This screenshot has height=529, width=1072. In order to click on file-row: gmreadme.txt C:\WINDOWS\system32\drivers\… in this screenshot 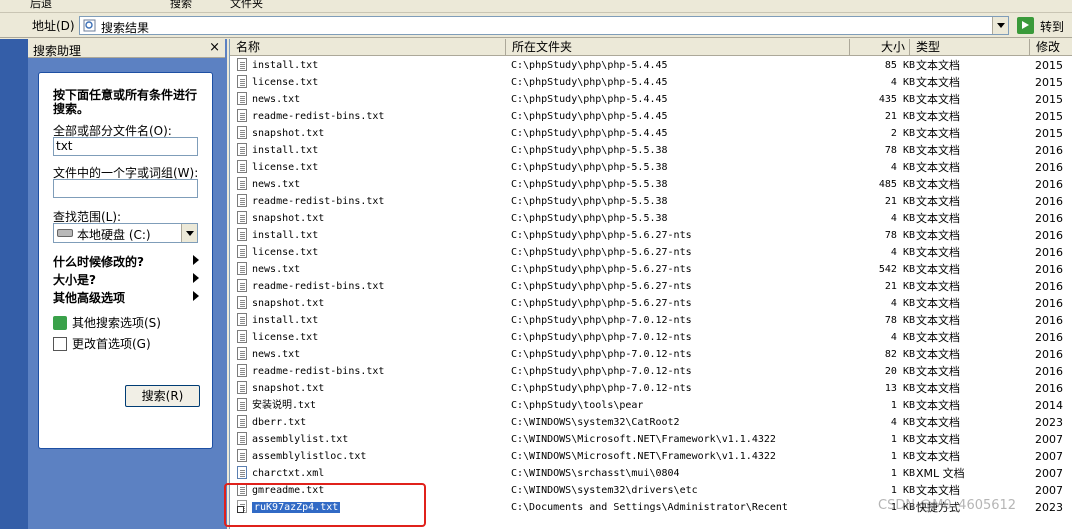, I will do `click(651, 490)`.